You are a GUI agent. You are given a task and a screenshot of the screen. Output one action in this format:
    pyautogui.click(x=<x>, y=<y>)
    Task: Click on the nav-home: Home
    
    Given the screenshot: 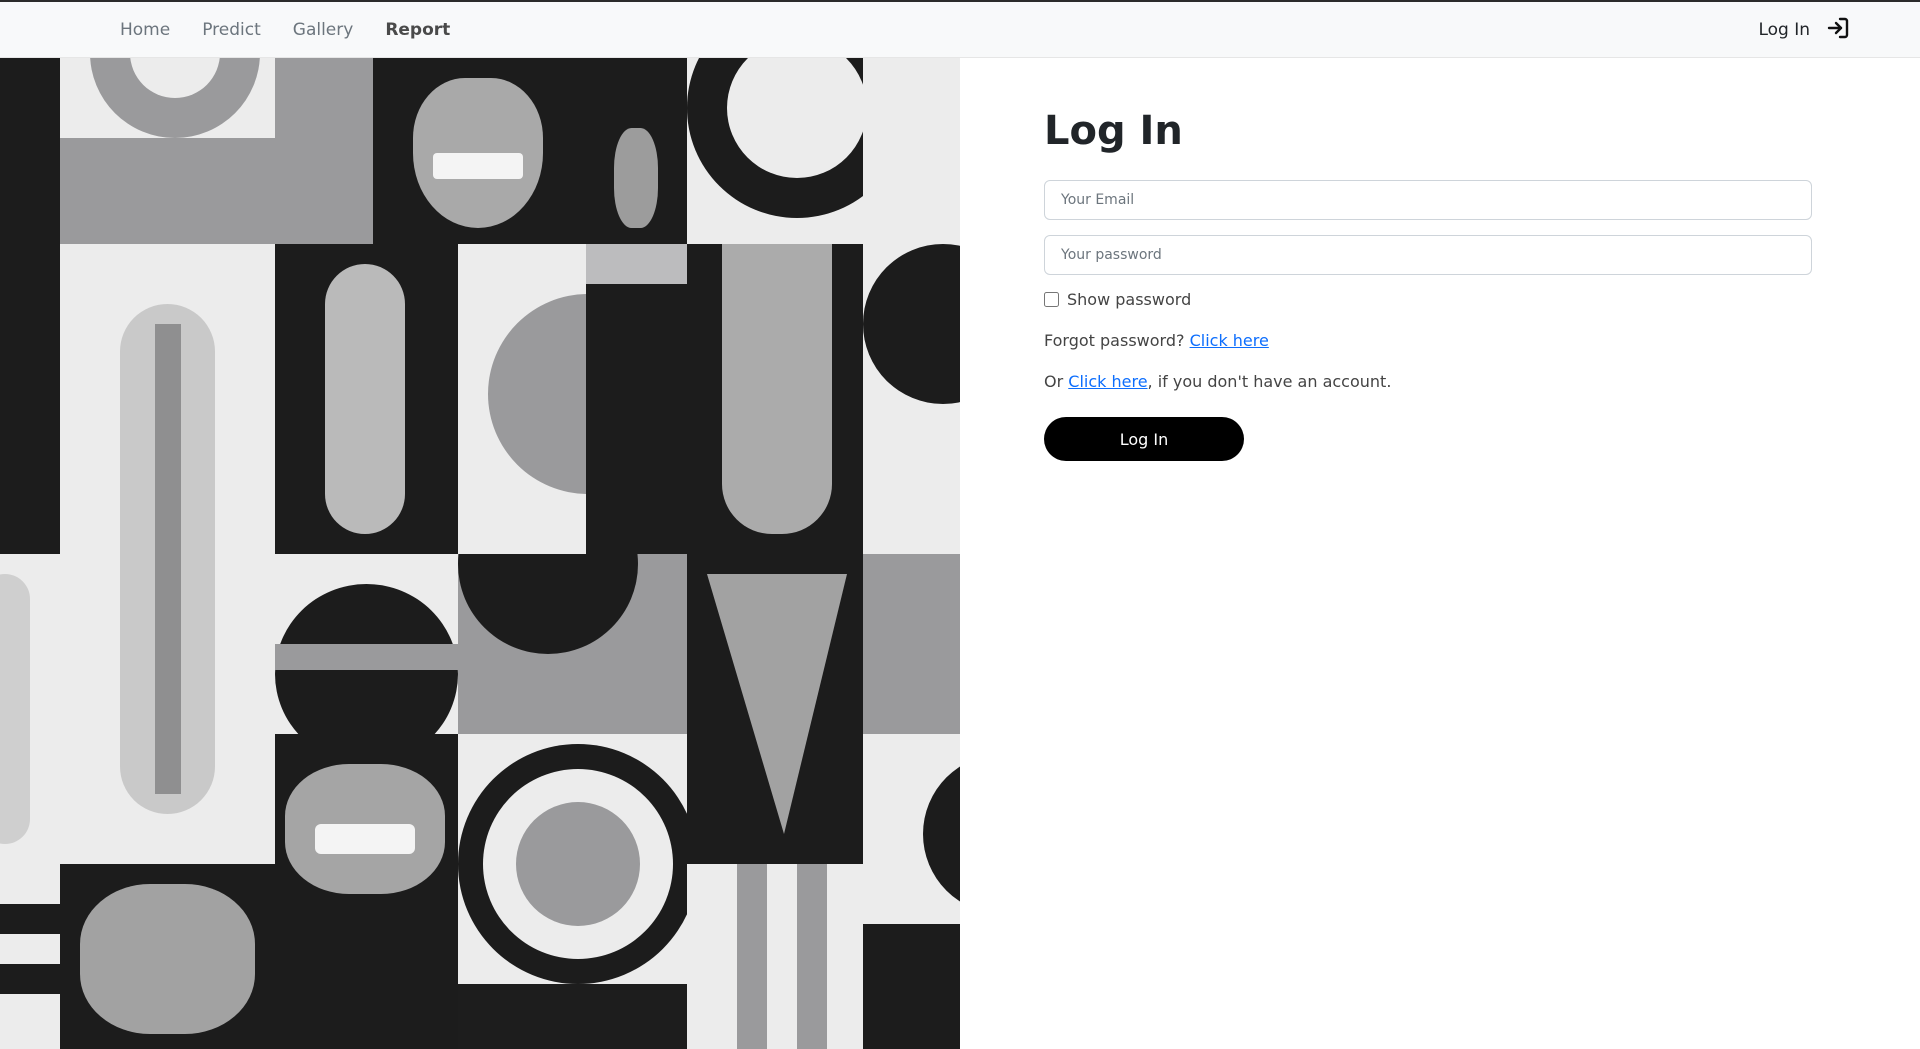 What is the action you would take?
    pyautogui.click(x=145, y=30)
    